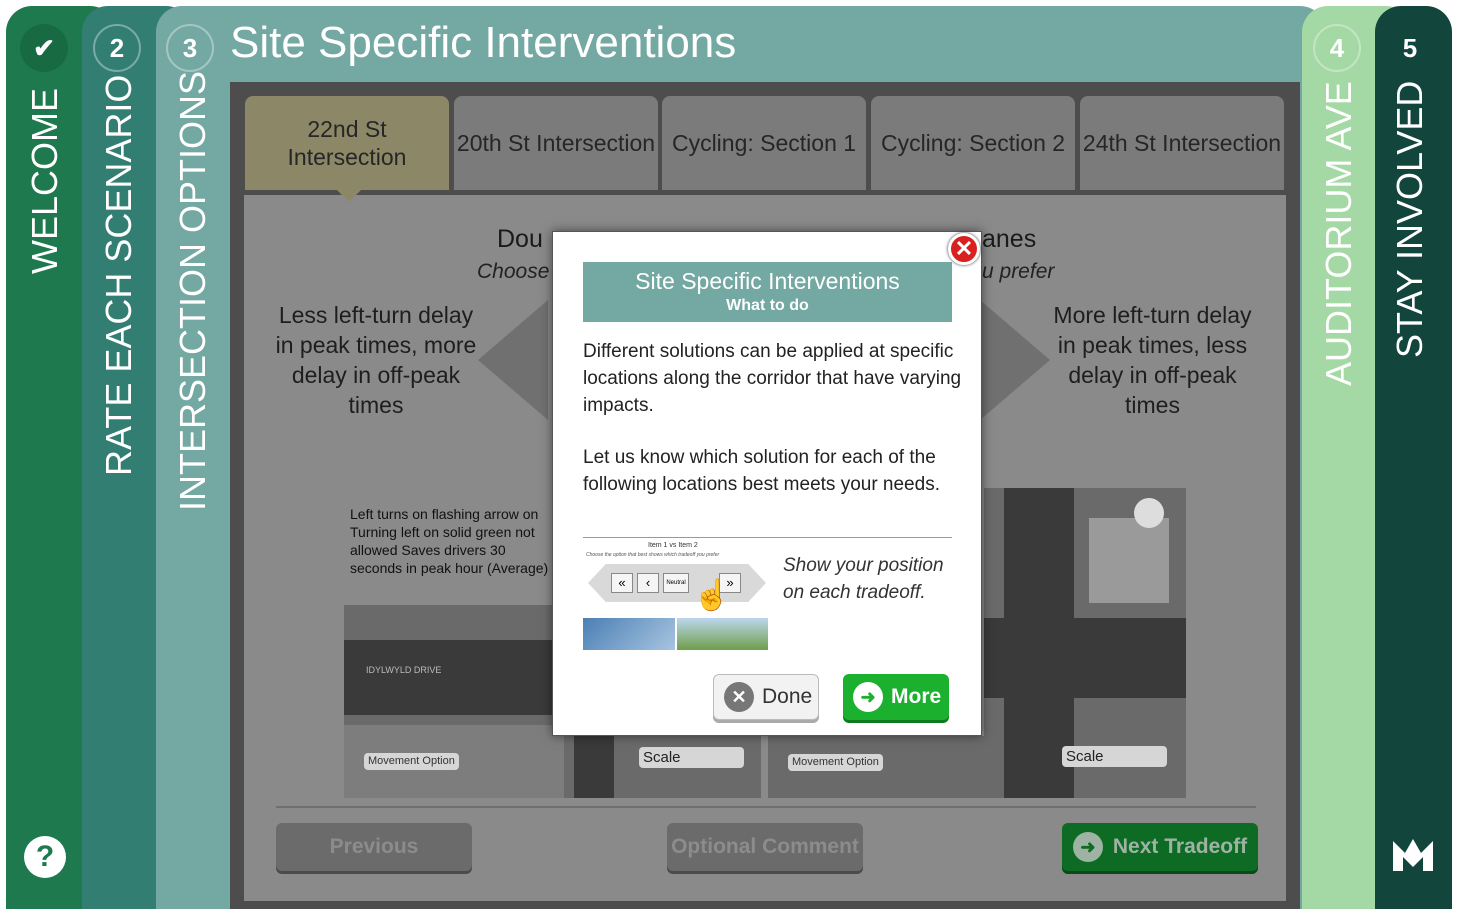 The image size is (1459, 909). I want to click on modal-subtitle: What to do, so click(767, 305).